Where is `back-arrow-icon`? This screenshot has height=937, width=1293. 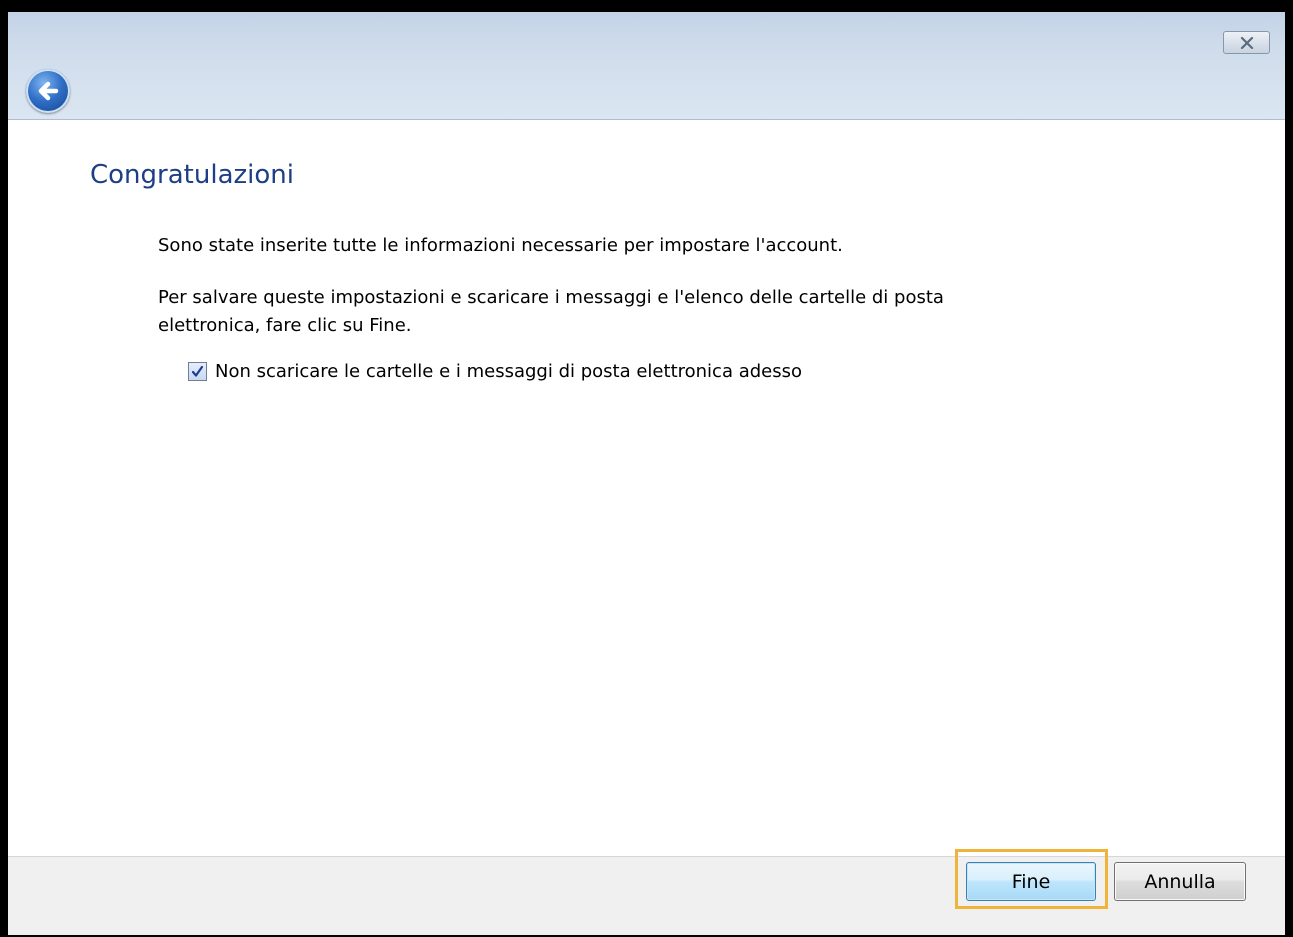 back-arrow-icon is located at coordinates (48, 91).